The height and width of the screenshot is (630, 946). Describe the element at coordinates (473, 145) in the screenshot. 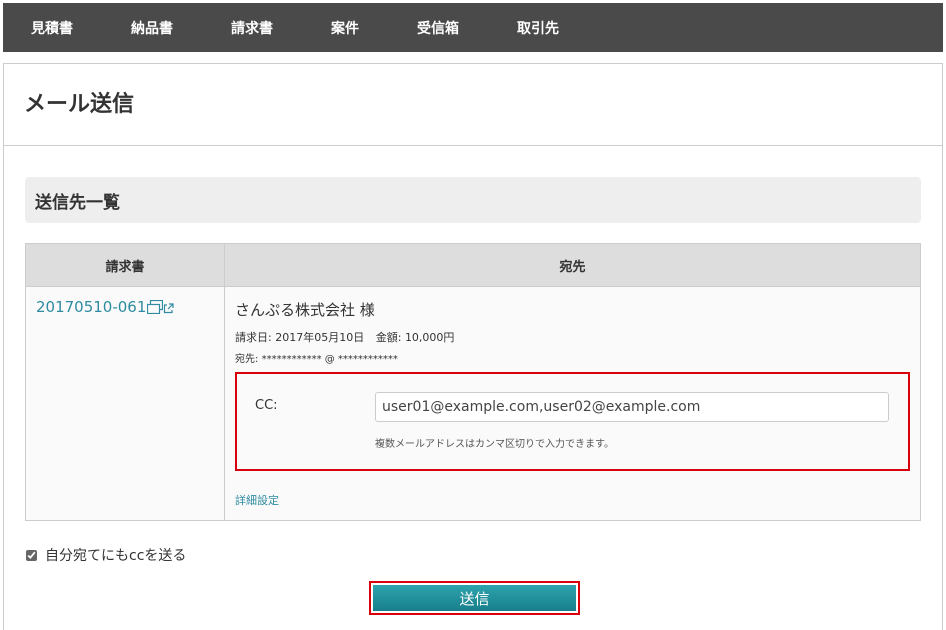

I see `title-divider` at that location.